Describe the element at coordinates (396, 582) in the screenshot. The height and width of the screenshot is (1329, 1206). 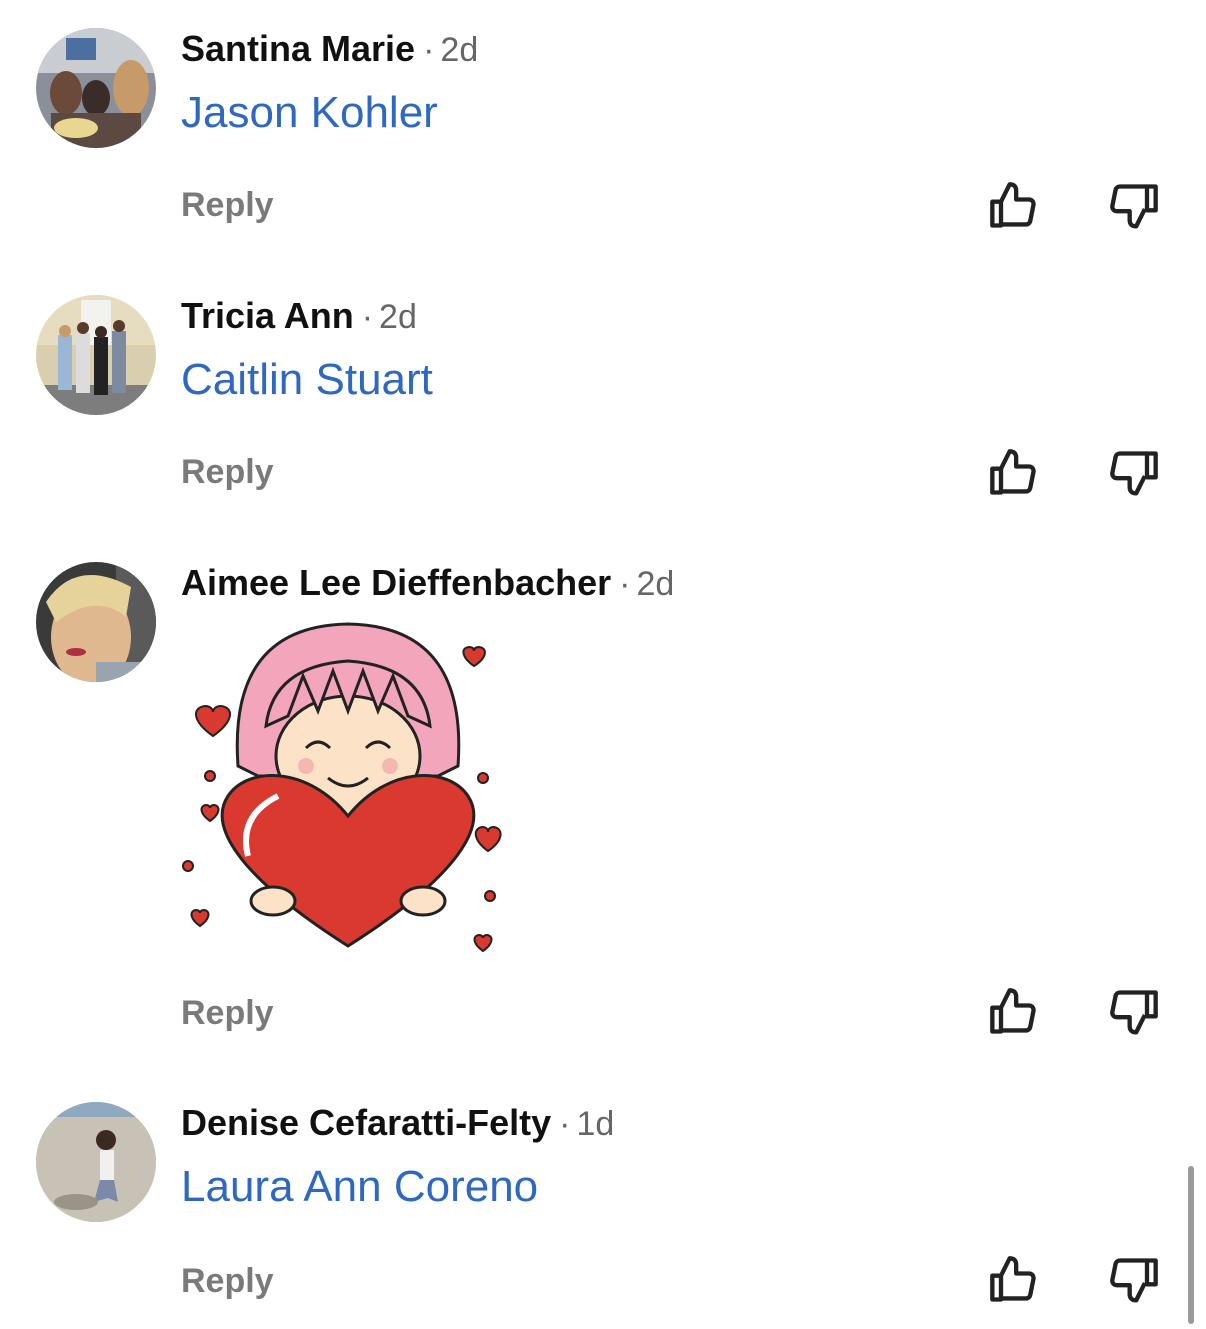
I see `comment-author: Aimee Lee Dieffenbacher` at that location.